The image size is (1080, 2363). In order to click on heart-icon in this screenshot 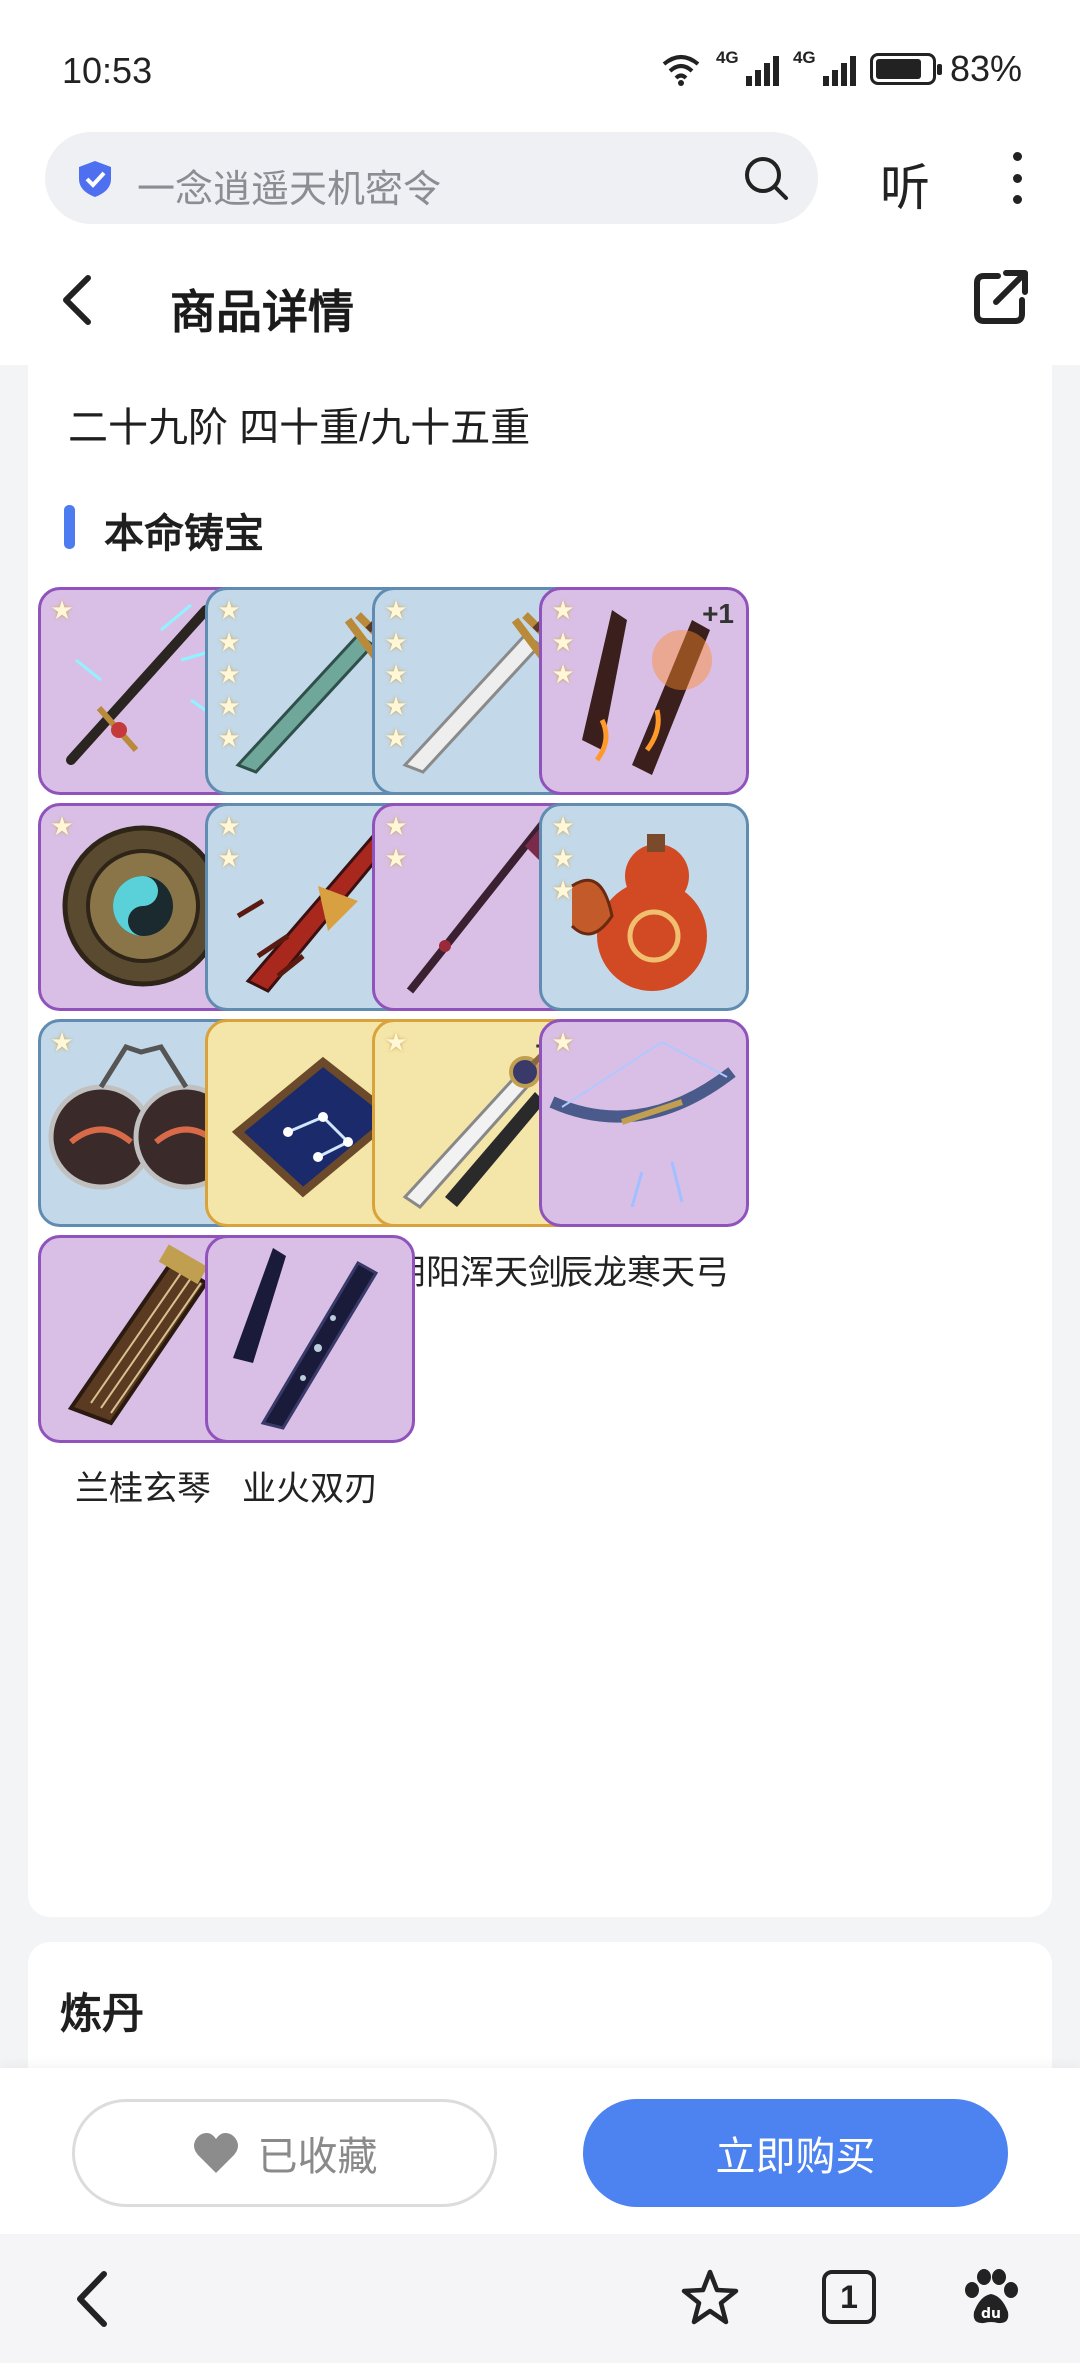, I will do `click(215, 2153)`.